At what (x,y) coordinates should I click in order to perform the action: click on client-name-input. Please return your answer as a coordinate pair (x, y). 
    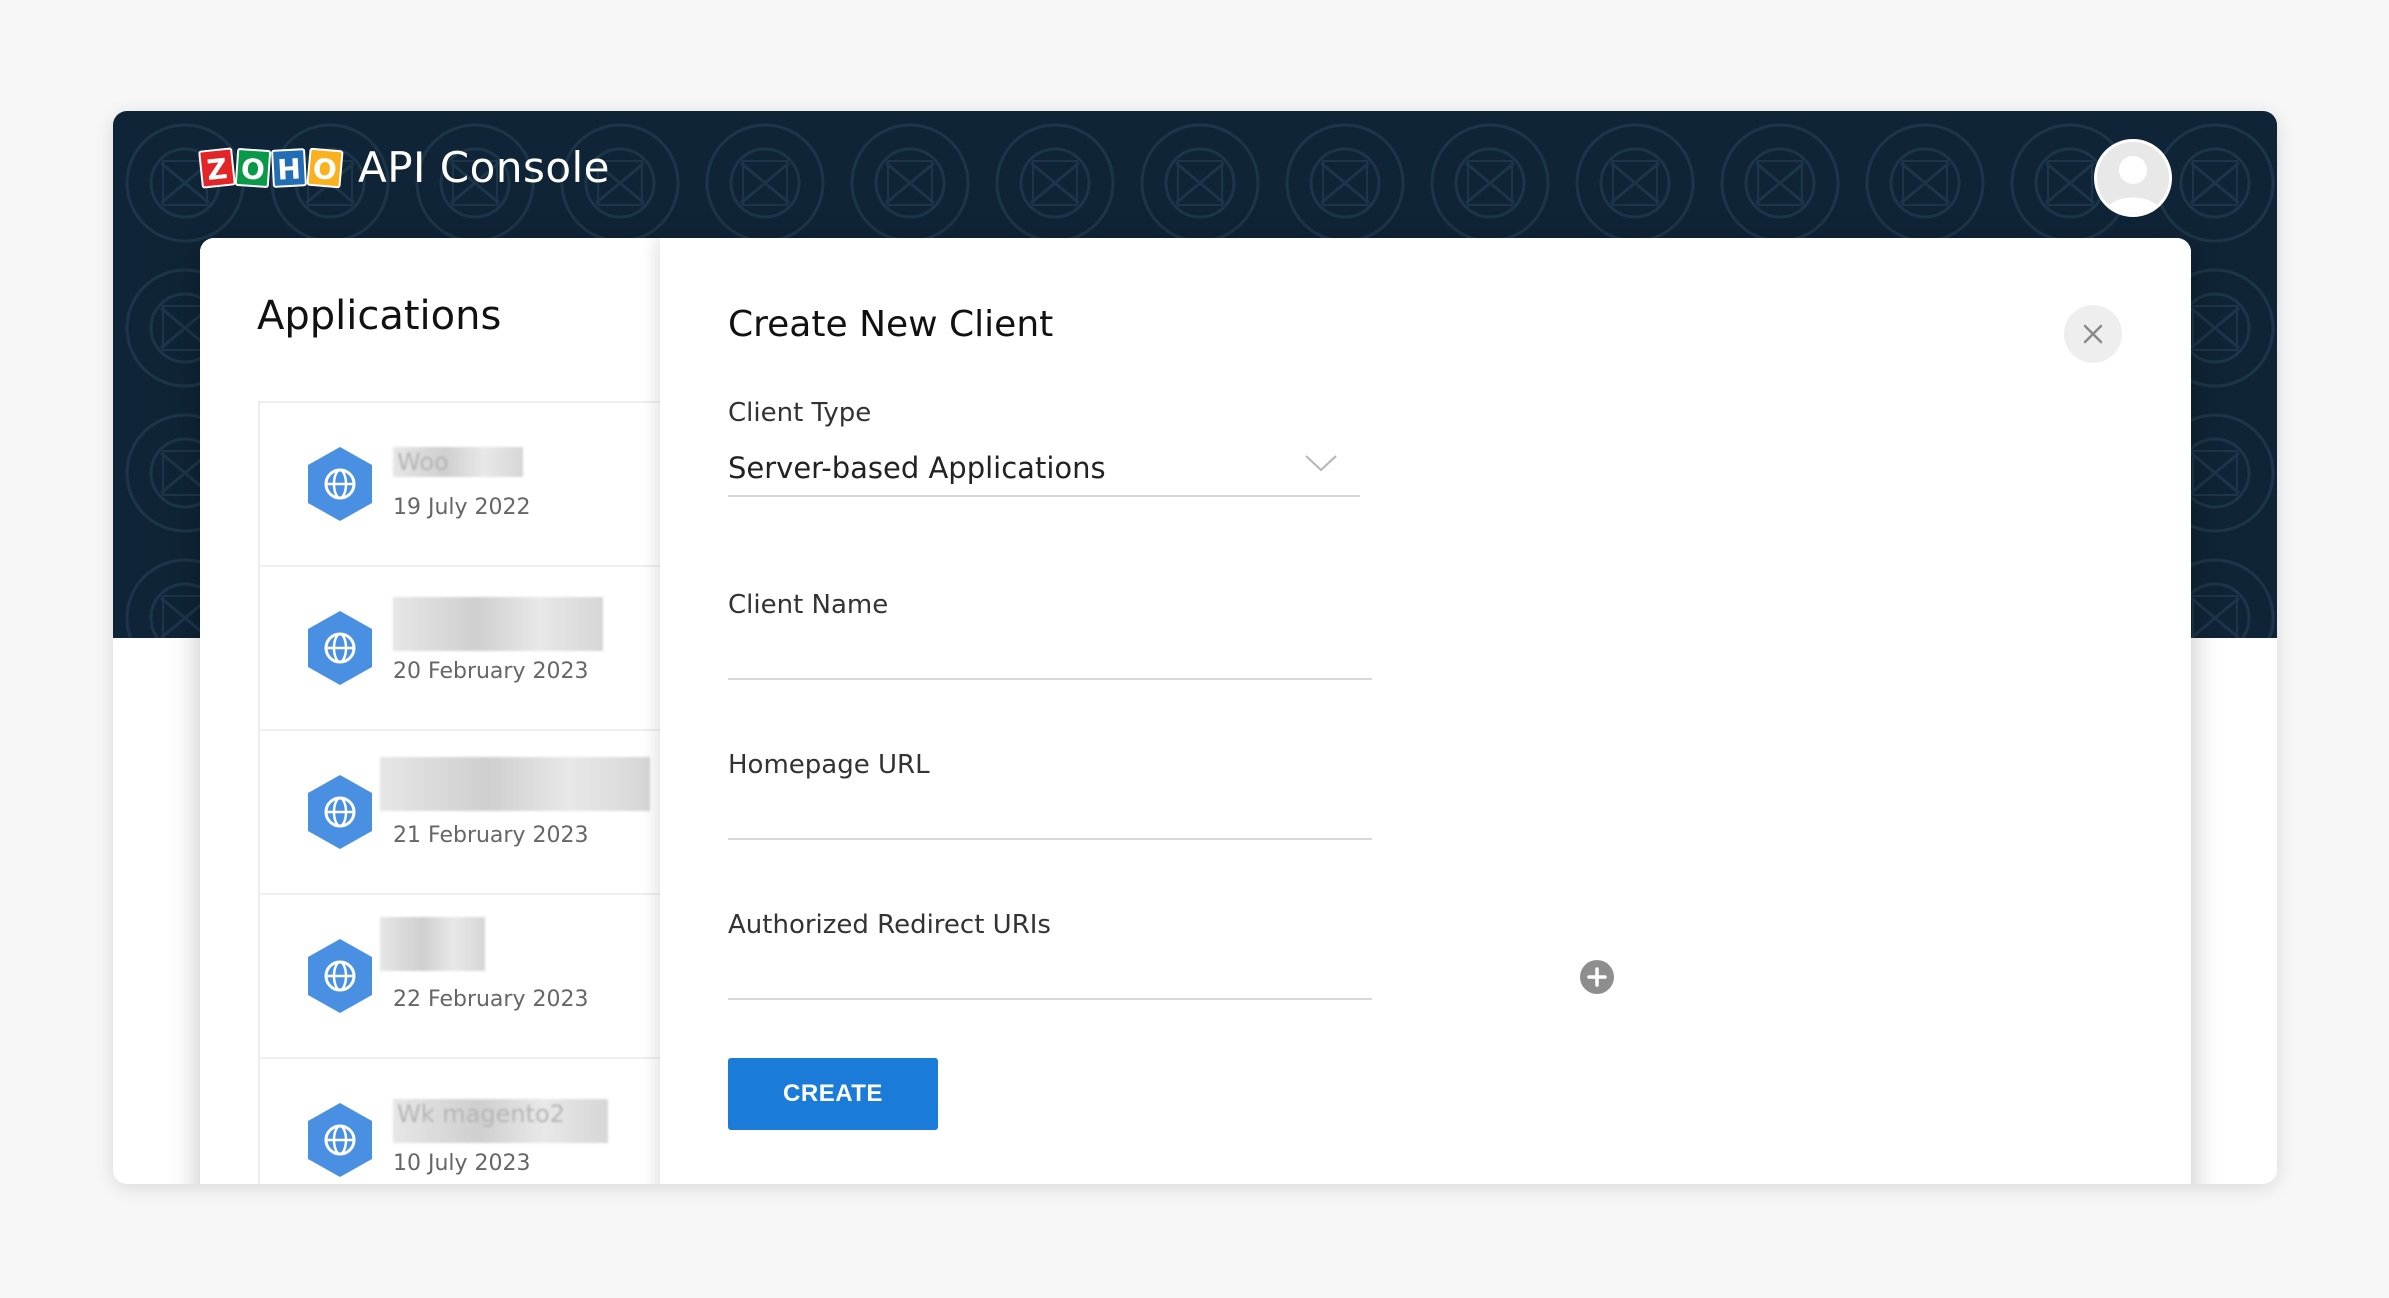
    Looking at the image, I should click on (1050, 655).